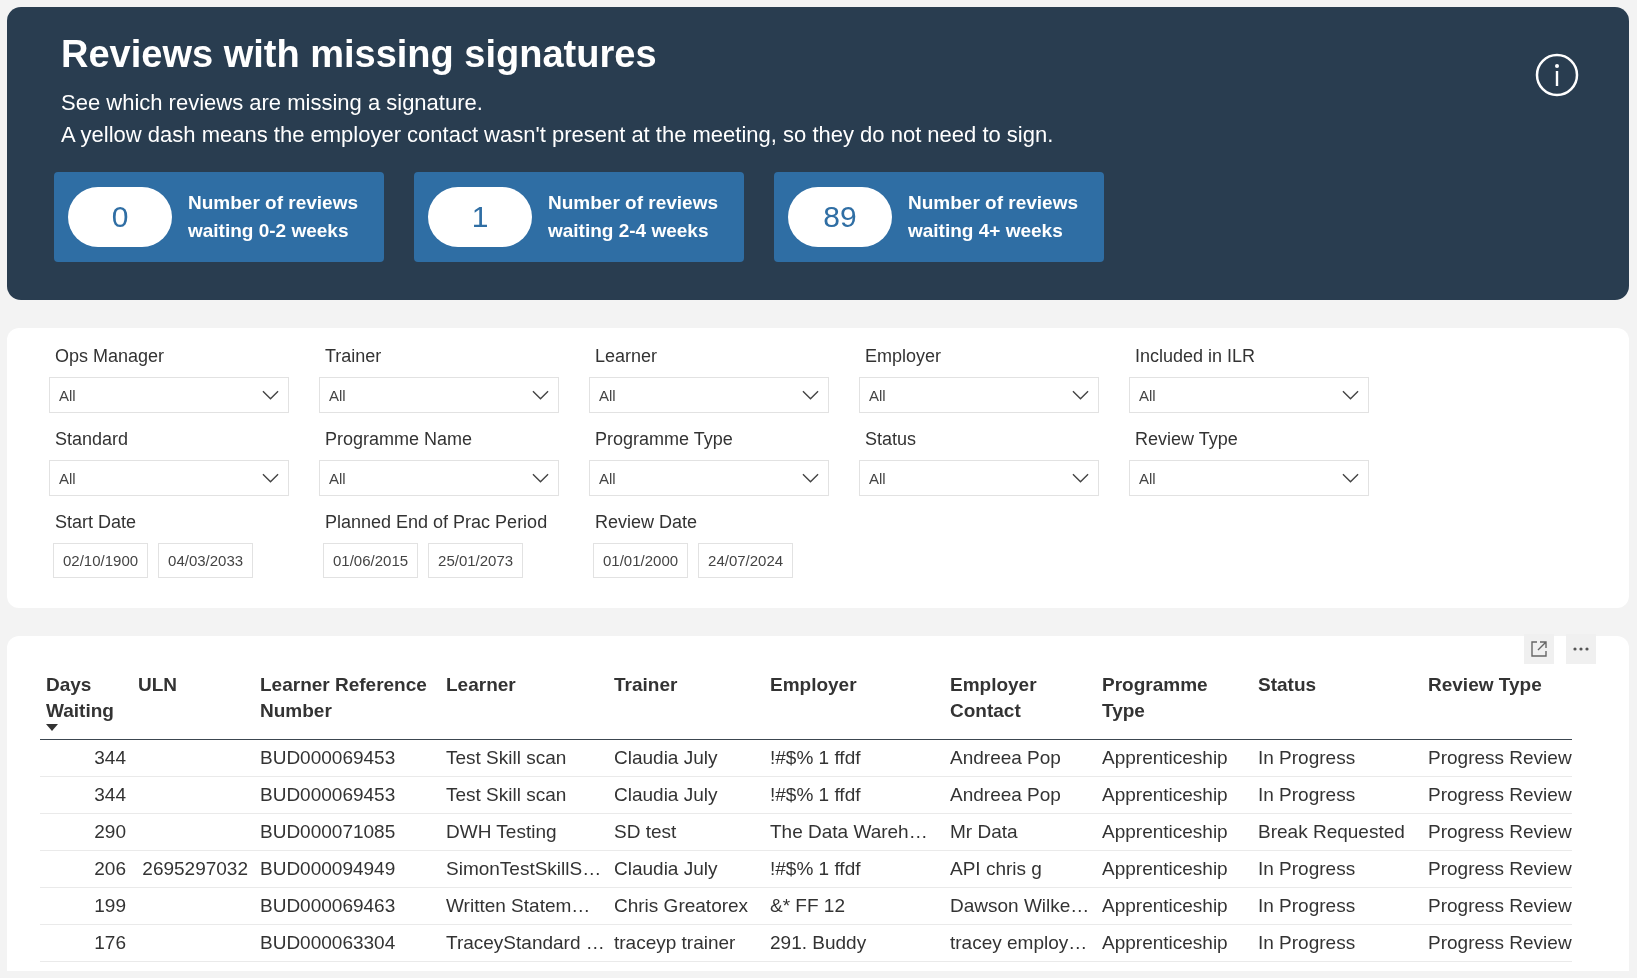 The width and height of the screenshot is (1637, 978). What do you see at coordinates (101, 560) in the screenshot?
I see `date-input: 02/10/1900` at bounding box center [101, 560].